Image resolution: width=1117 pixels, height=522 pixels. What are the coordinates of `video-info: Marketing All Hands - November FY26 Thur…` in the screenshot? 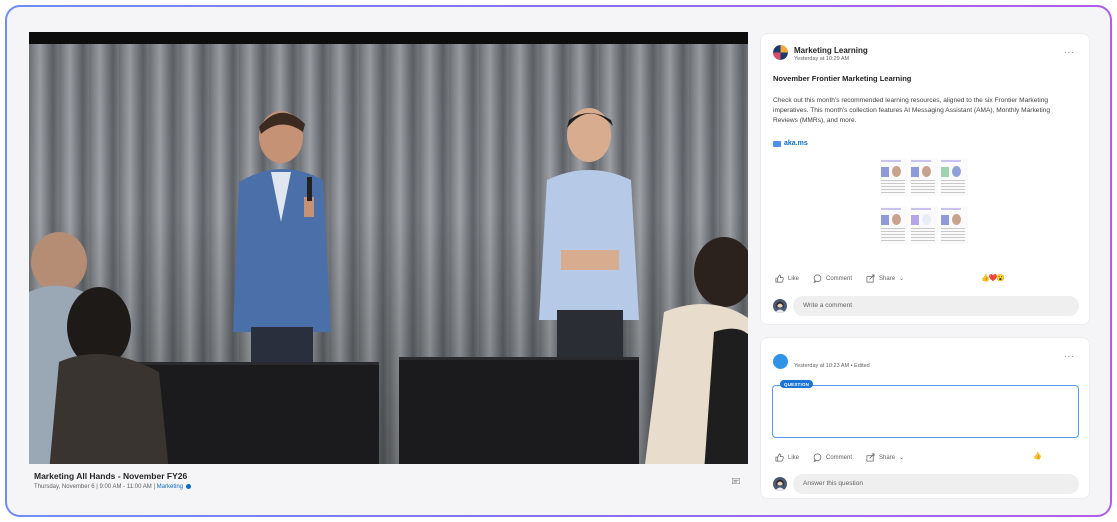 It's located at (389, 485).